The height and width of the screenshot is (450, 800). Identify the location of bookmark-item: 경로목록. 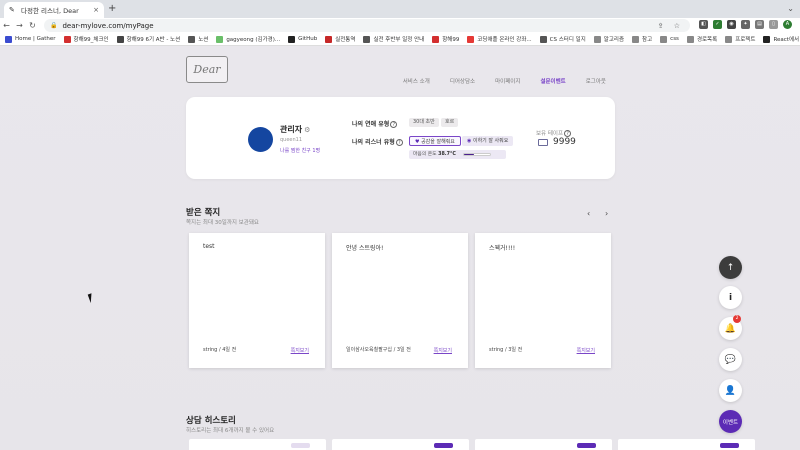
(702, 39).